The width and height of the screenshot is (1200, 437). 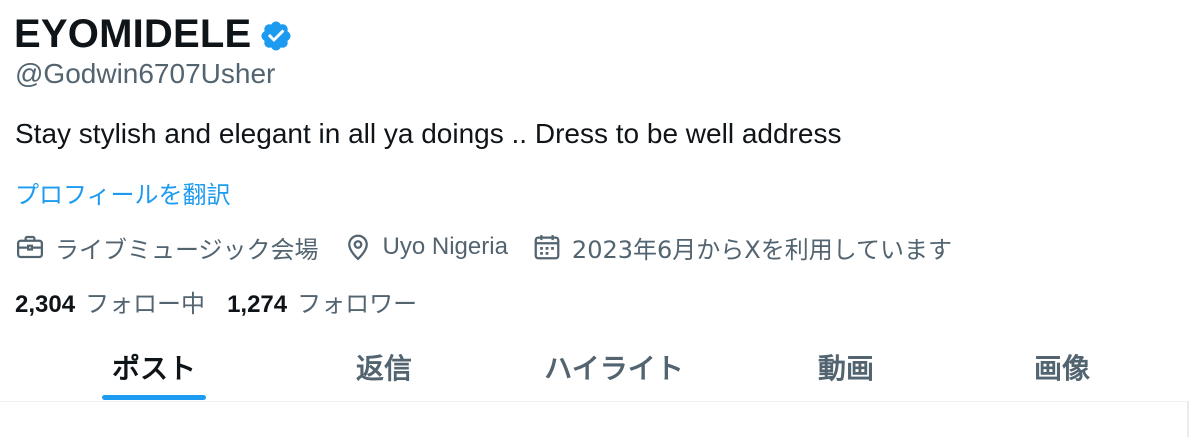 I want to click on followers-count: 1,274, so click(x=257, y=304).